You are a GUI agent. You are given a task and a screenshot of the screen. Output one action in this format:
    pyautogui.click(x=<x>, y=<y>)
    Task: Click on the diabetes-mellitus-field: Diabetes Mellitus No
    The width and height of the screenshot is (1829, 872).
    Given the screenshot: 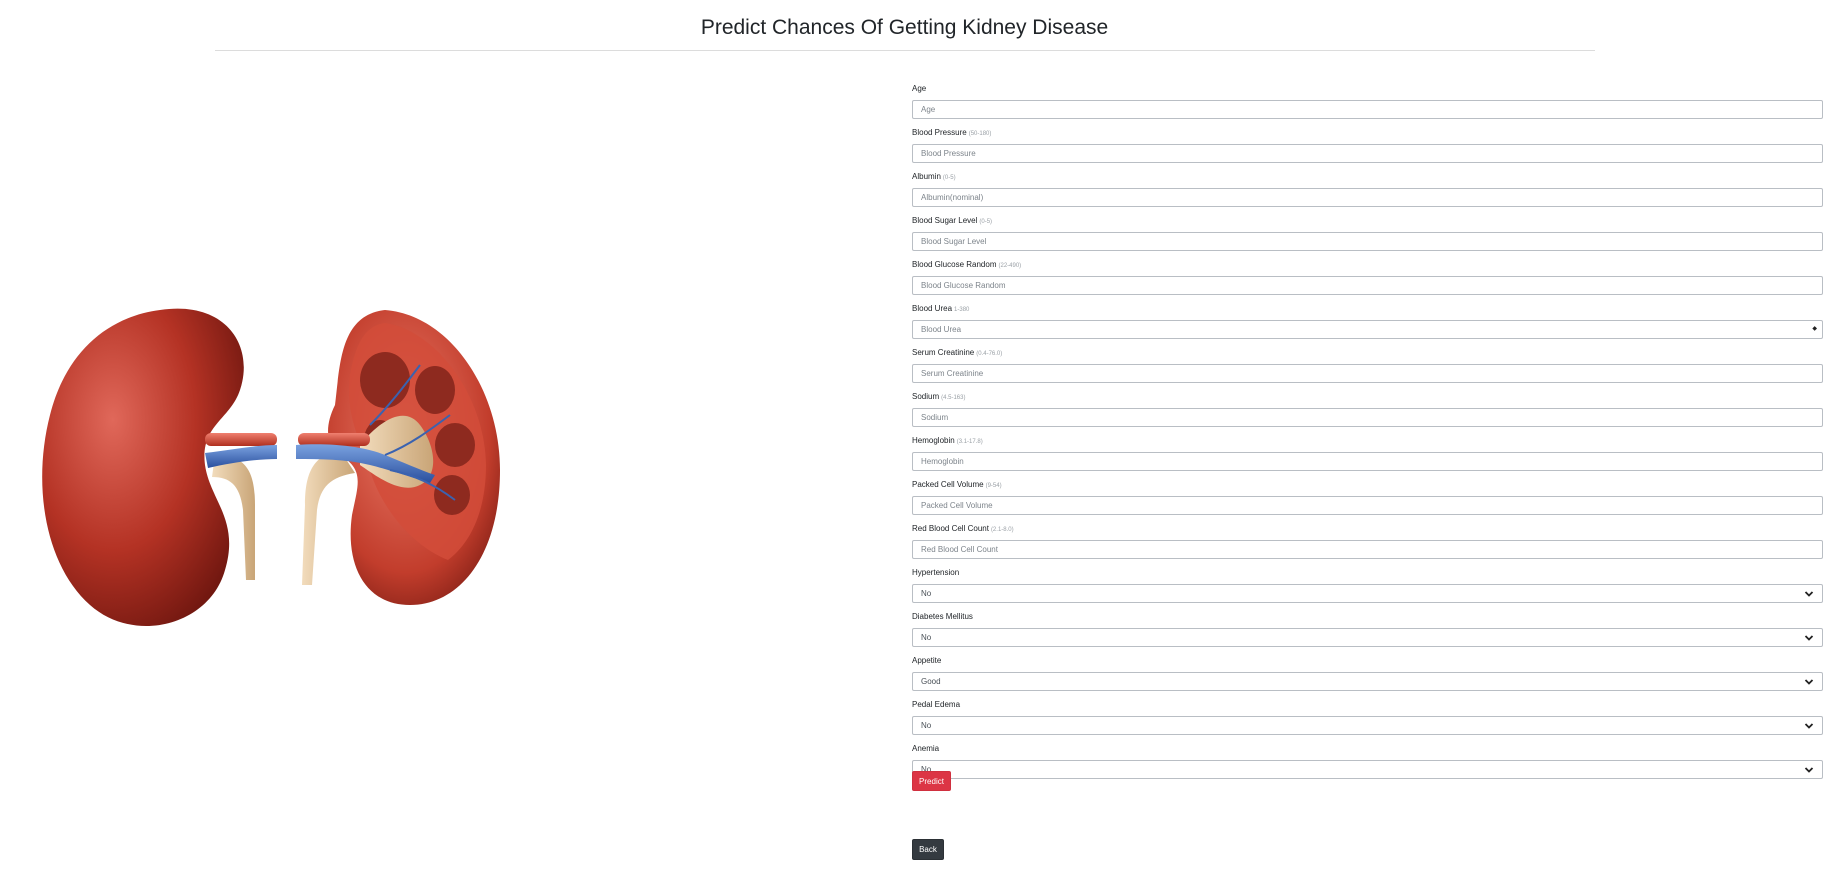 What is the action you would take?
    pyautogui.click(x=1367, y=632)
    